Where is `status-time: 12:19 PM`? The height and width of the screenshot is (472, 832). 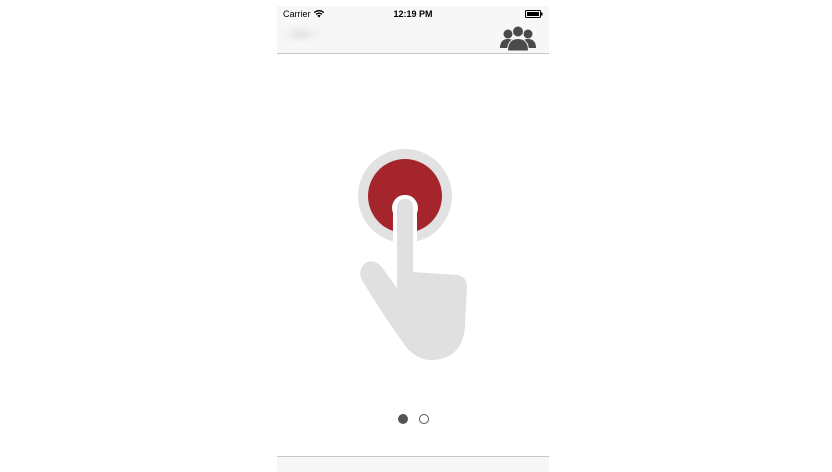
status-time: 12:19 PM is located at coordinates (413, 14).